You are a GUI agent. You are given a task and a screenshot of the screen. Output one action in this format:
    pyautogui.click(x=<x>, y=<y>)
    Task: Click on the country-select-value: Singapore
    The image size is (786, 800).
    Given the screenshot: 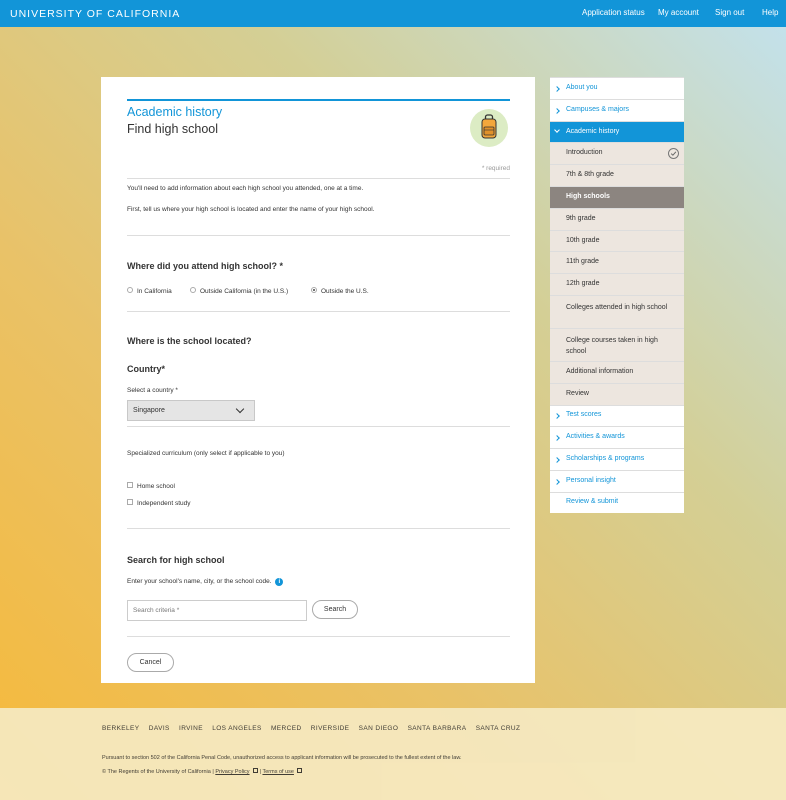 What is the action you would take?
    pyautogui.click(x=149, y=410)
    